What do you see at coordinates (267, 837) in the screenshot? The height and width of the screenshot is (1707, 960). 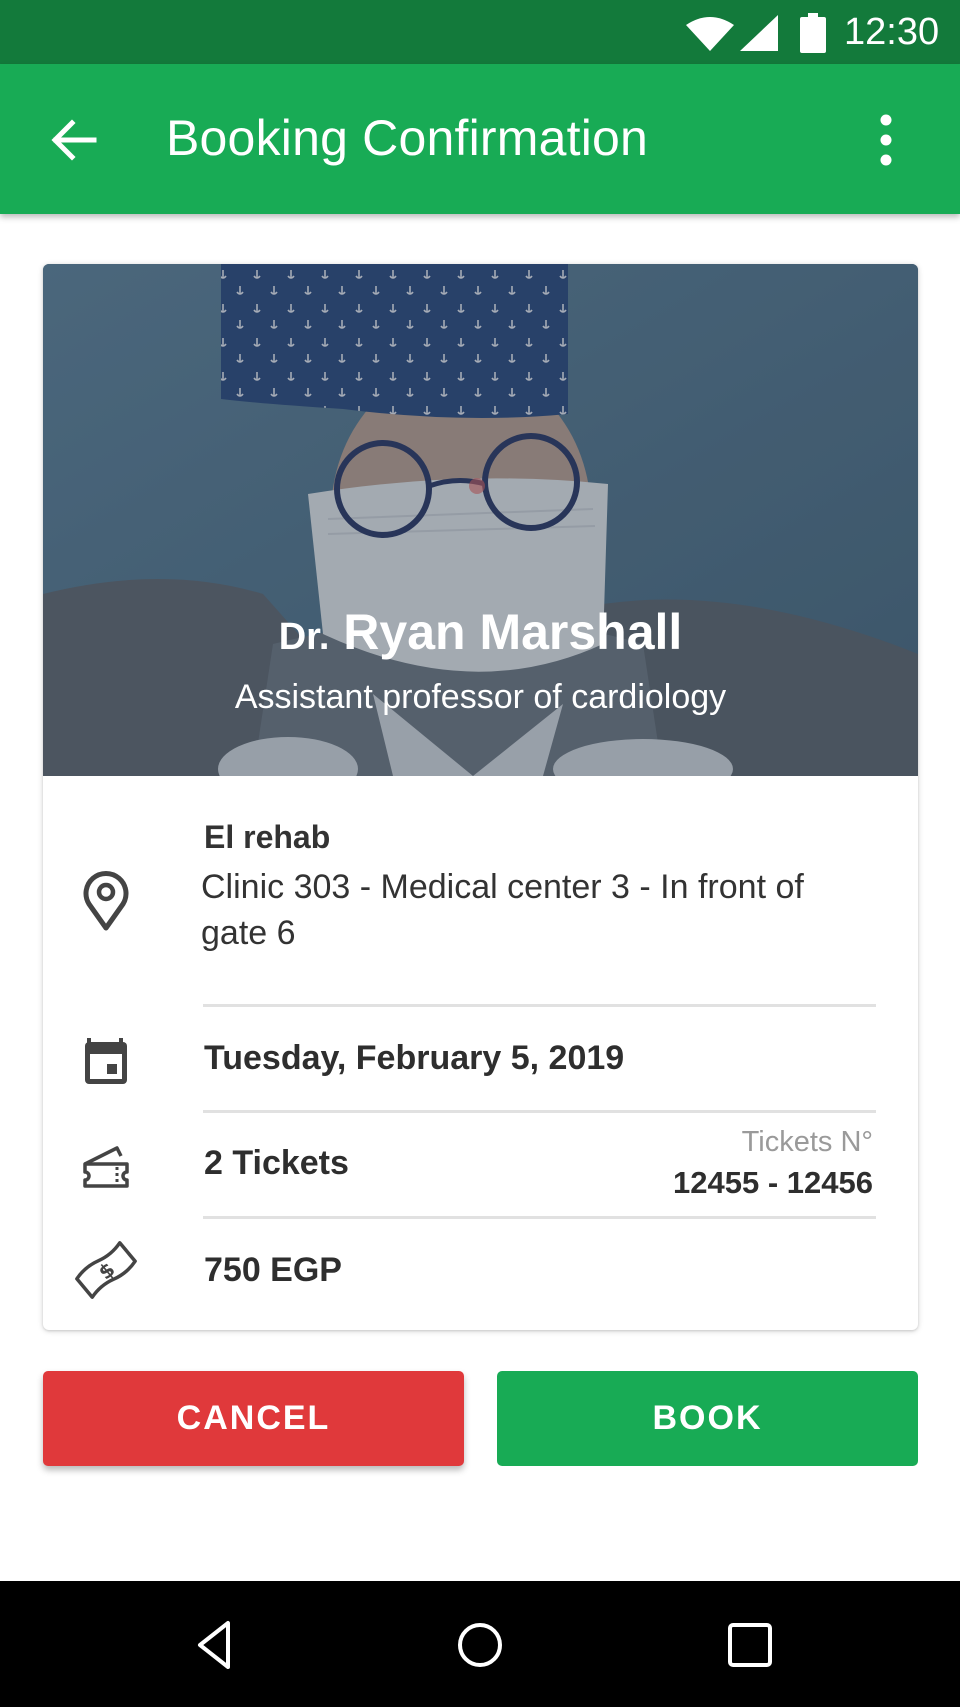 I see `location-area: El rehab` at bounding box center [267, 837].